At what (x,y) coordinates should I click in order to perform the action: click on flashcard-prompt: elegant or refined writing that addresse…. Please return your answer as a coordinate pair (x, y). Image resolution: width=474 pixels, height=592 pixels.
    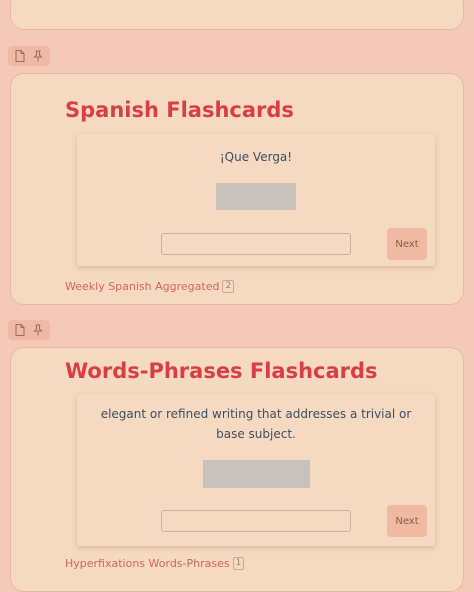
    Looking at the image, I should click on (256, 424).